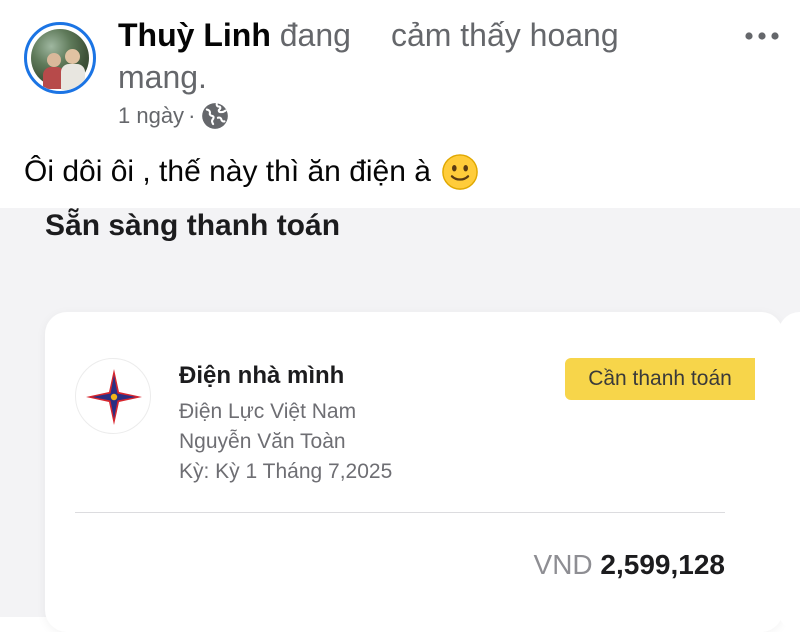 The height and width of the screenshot is (632, 800). What do you see at coordinates (286, 471) in the screenshot?
I see `billing-period: Kỳ: Kỳ 1 Tháng 7,2025` at bounding box center [286, 471].